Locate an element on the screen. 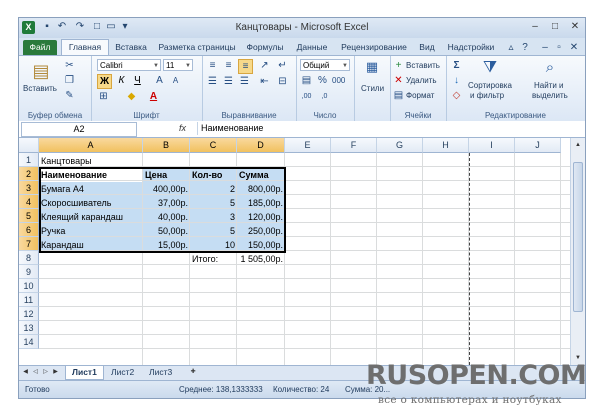 Image resolution: width=600 pixels, height=415 pixels. sort-filter-button-line2: и фильтр is located at coordinates (487, 95).